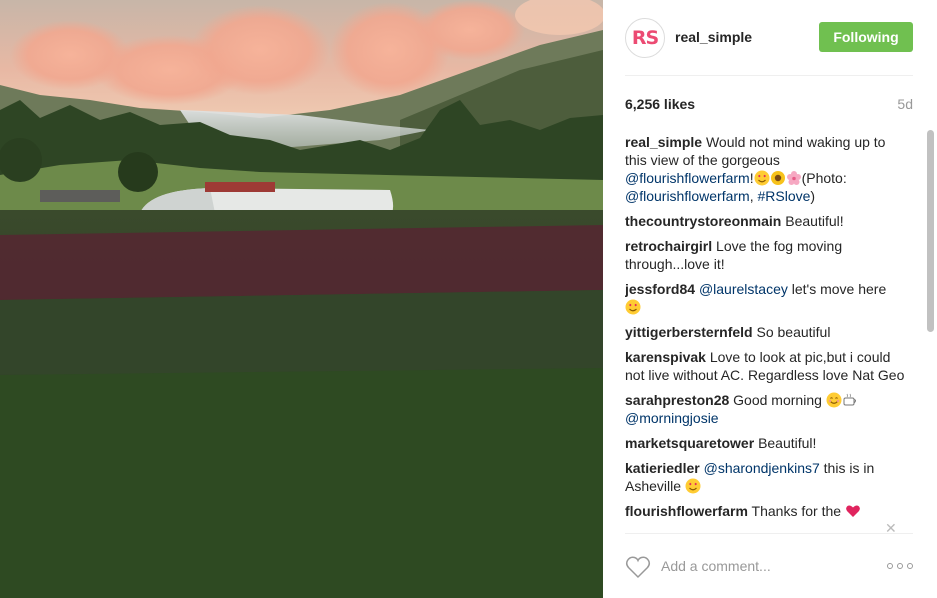  I want to click on comment-item: yittigerbersternfeld So beautiful, so click(765, 332).